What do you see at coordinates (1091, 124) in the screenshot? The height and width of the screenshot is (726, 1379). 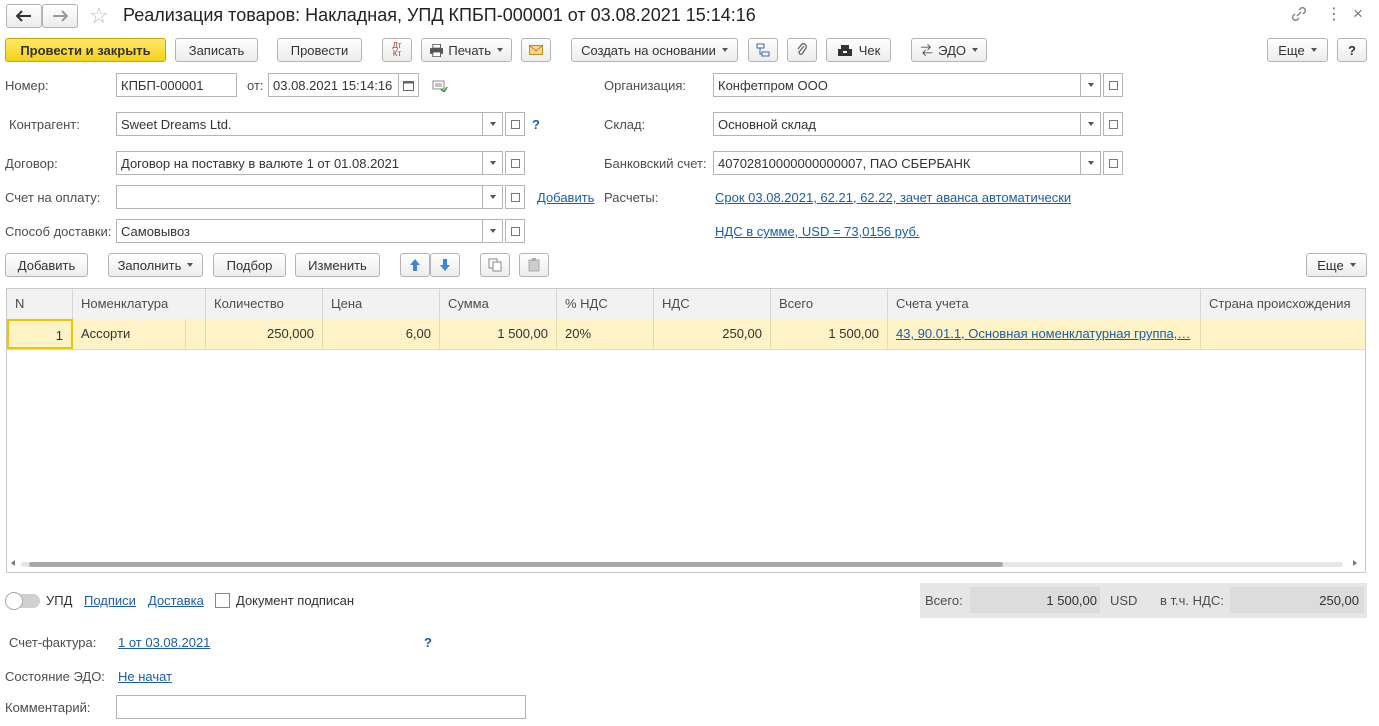 I see `warehouse-dropdown` at bounding box center [1091, 124].